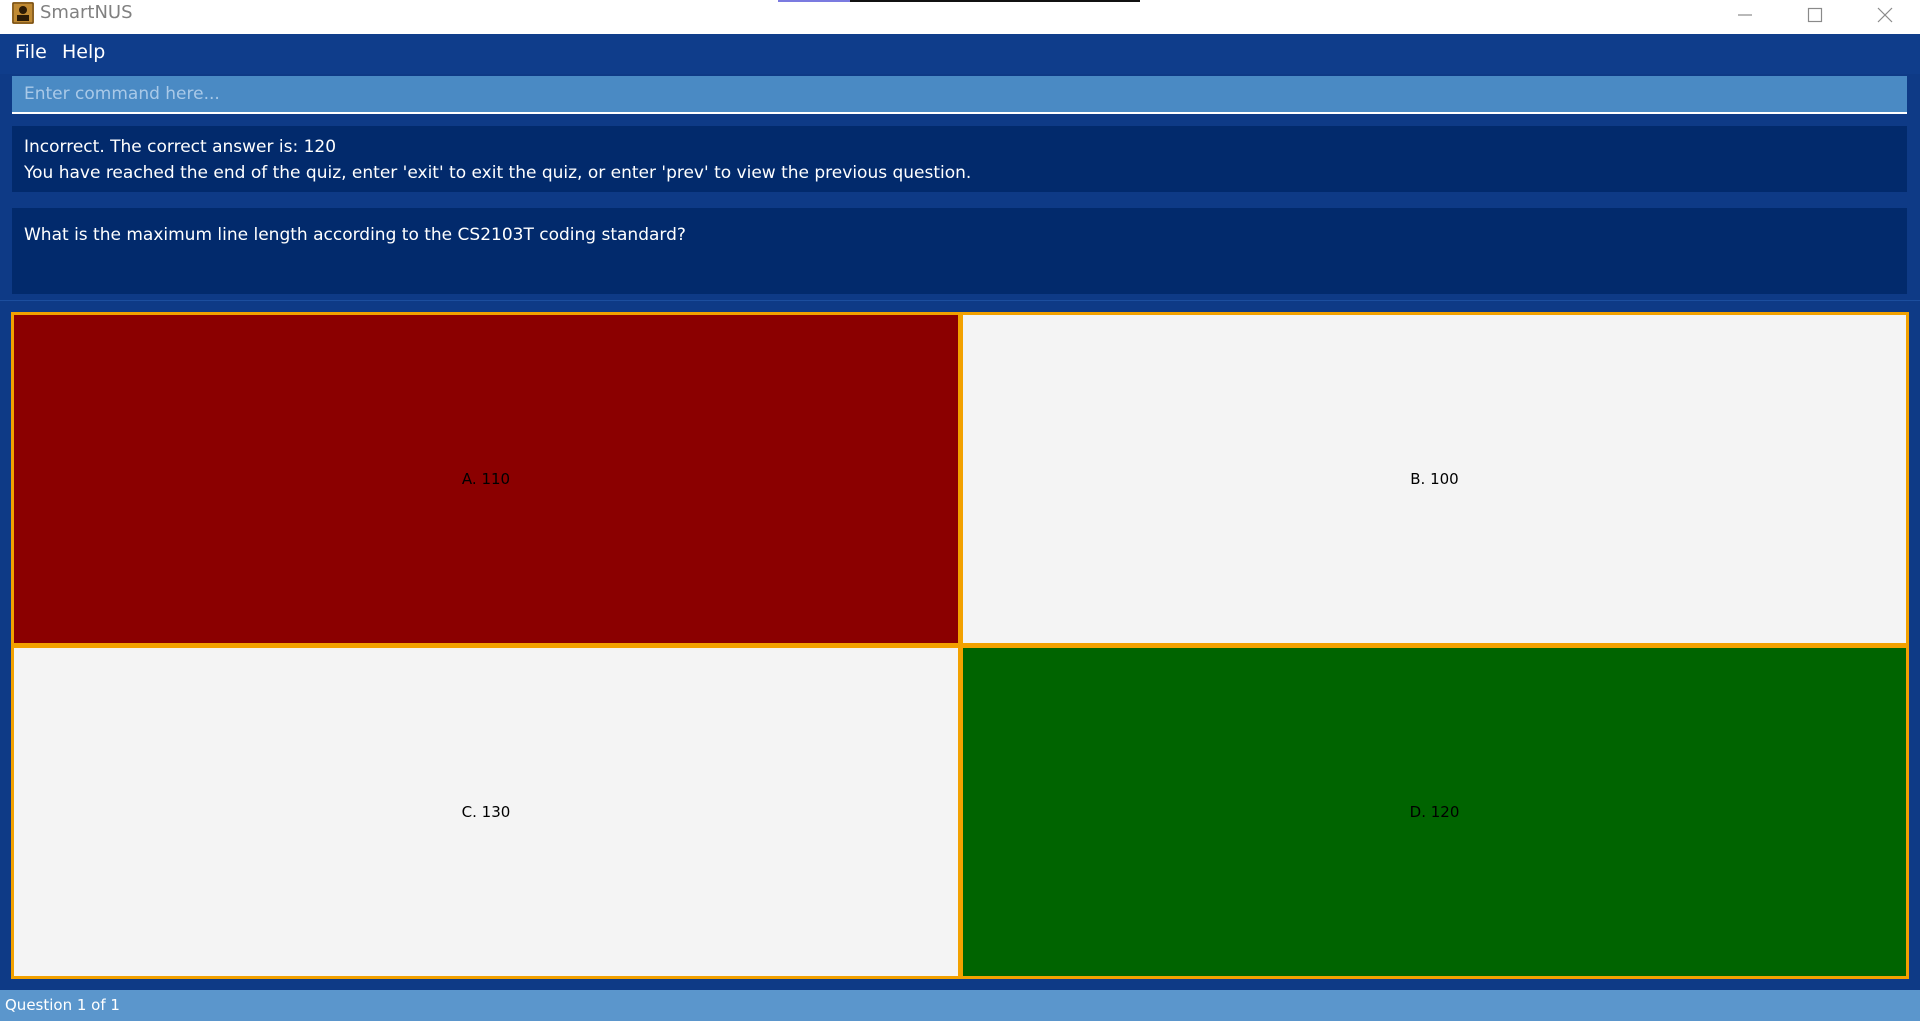  Describe the element at coordinates (180, 147) in the screenshot. I see `result-line: Incorrect. The correct answer is: 120` at that location.